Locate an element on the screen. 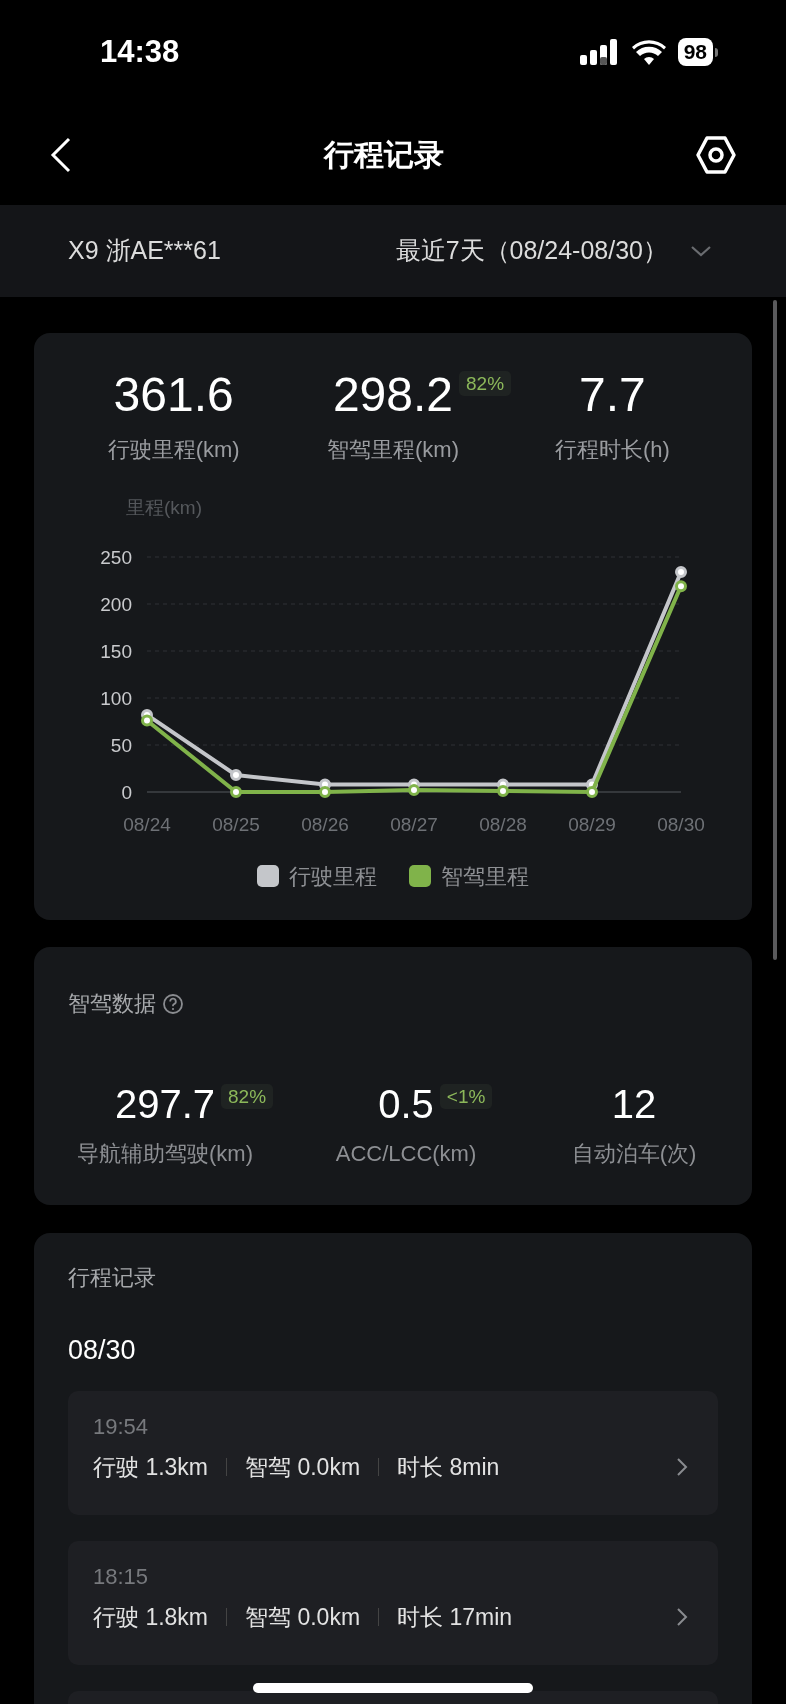 This screenshot has height=1704, width=786. legend-label: 智驾里程 is located at coordinates (485, 876).